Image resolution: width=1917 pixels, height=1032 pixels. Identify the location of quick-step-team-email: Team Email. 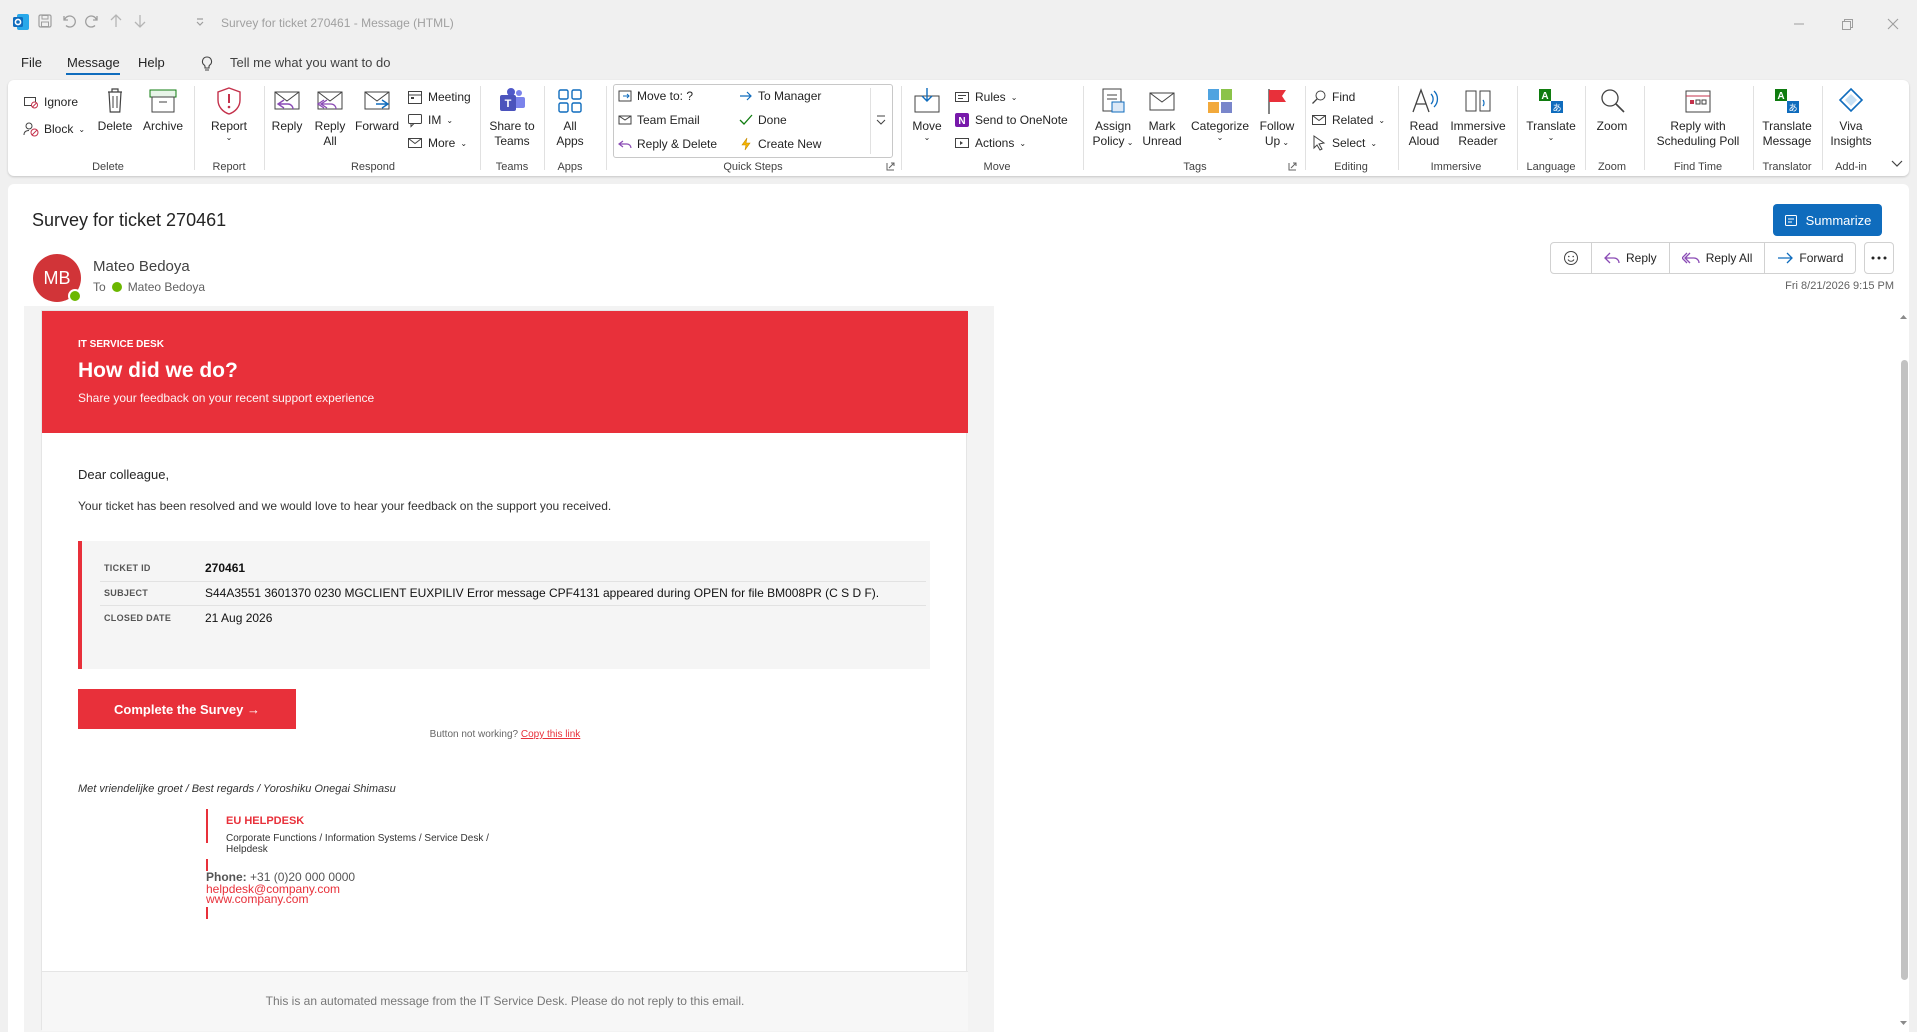
(659, 120).